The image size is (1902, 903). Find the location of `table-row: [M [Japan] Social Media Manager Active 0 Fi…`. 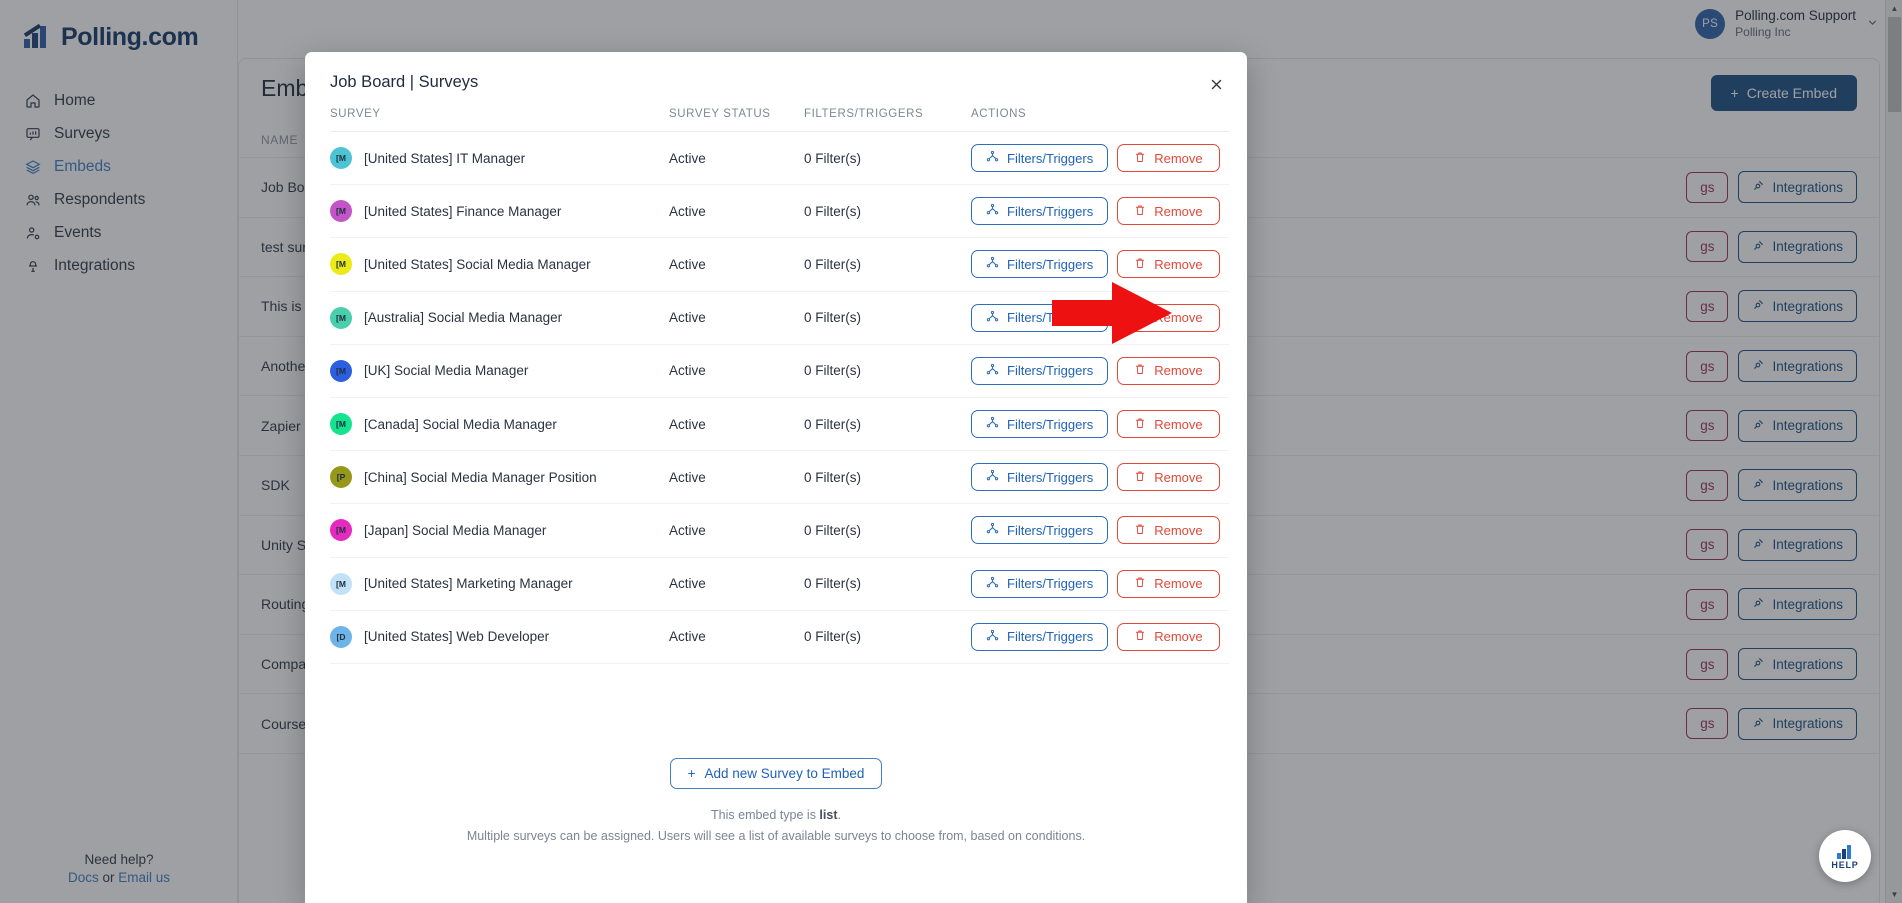

table-row: [M [Japan] Social Media Manager Active 0 Fi… is located at coordinates (779, 531).